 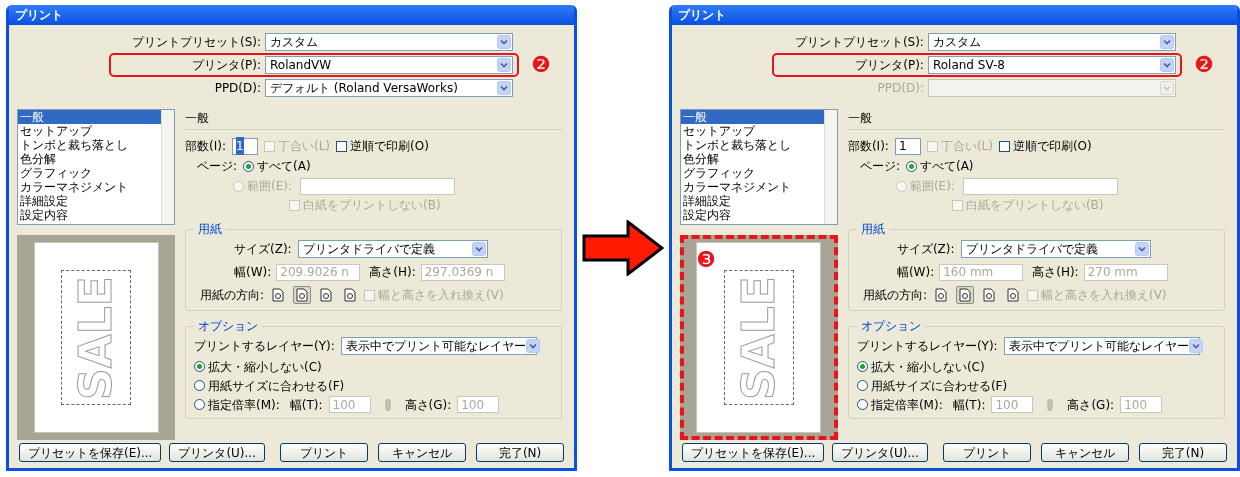 I want to click on checkbox-label: 幅と高さを入れ換え(V), so click(x=1103, y=295).